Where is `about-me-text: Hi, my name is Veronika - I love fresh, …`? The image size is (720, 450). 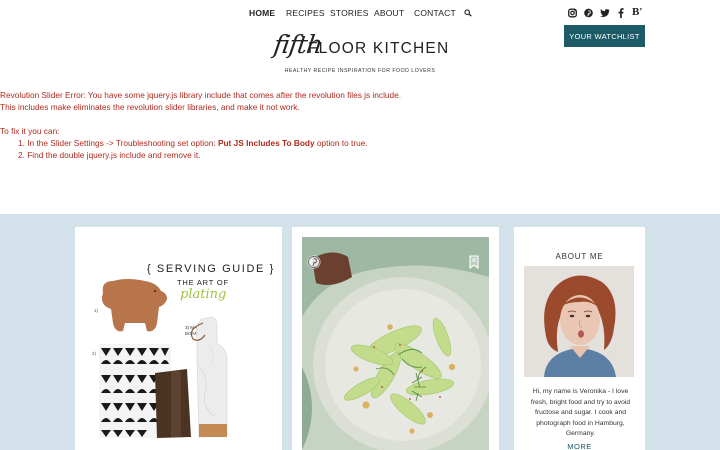 about-me-text: Hi, my name is Veronika - I love fresh, … is located at coordinates (580, 413).